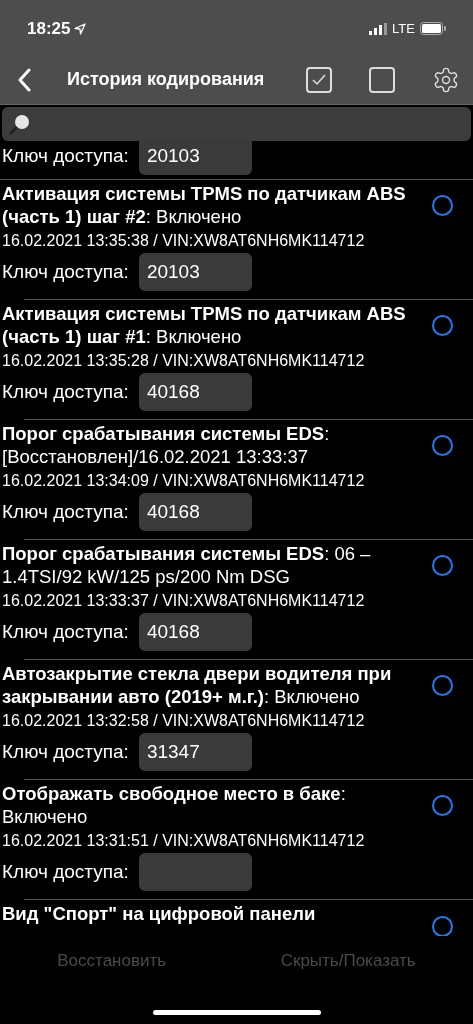 This screenshot has height=1024, width=473. What do you see at coordinates (49, 28) in the screenshot?
I see `status-time: 18:25` at bounding box center [49, 28].